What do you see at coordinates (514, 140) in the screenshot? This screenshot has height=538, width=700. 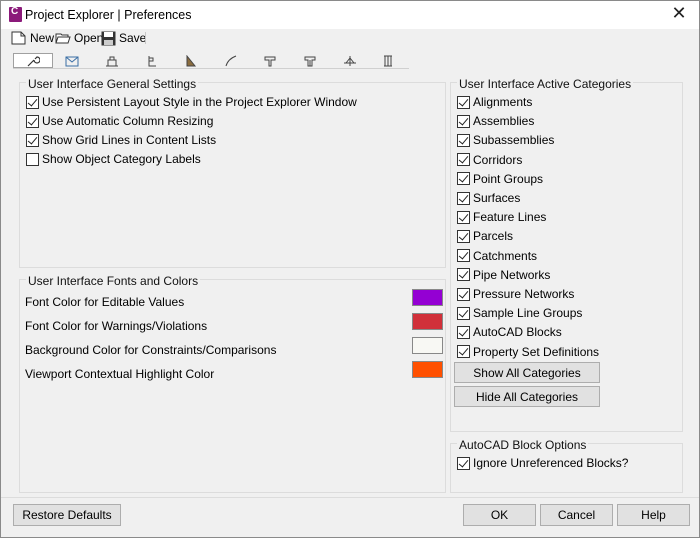 I see `category-label: Subassemblies` at bounding box center [514, 140].